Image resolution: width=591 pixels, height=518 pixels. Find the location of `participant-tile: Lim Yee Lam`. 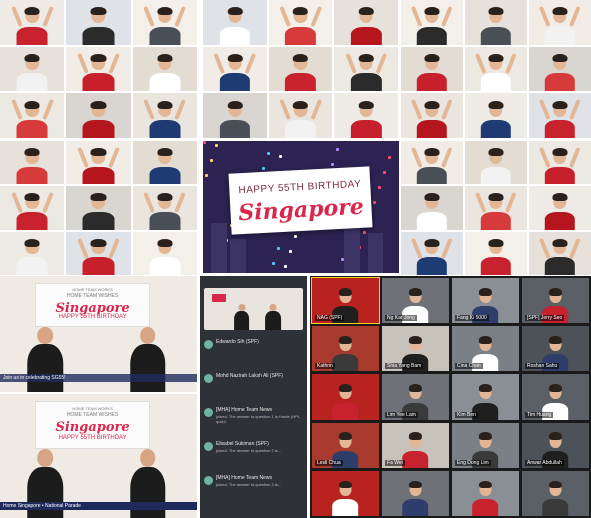

participant-tile: Lim Yee Lam is located at coordinates (415, 397).